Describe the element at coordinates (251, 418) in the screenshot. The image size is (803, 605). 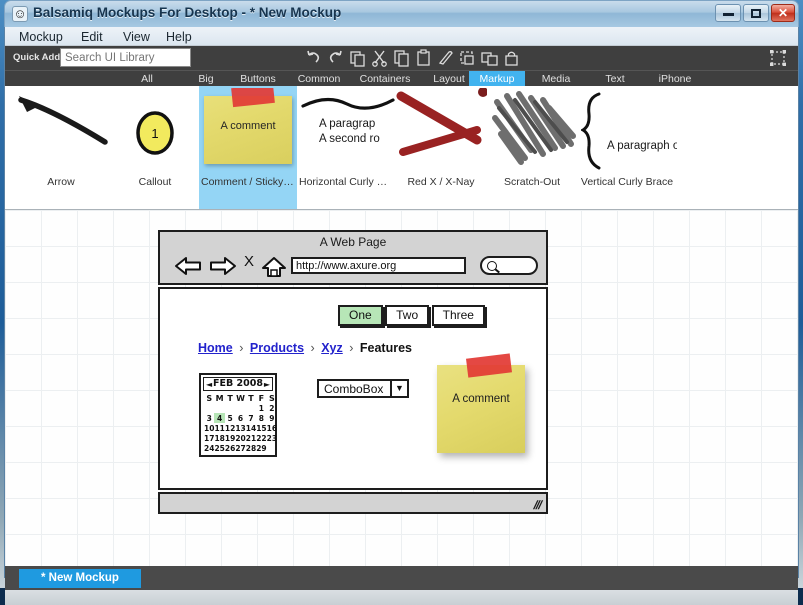
I see `calendar-day: 7` at that location.